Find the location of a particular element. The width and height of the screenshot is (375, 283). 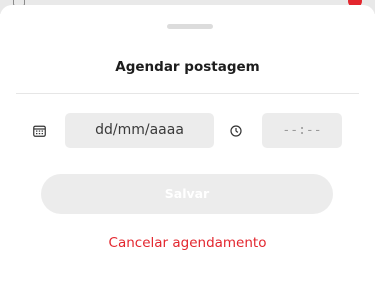

background-text-fragment is located at coordinates (145, 1).